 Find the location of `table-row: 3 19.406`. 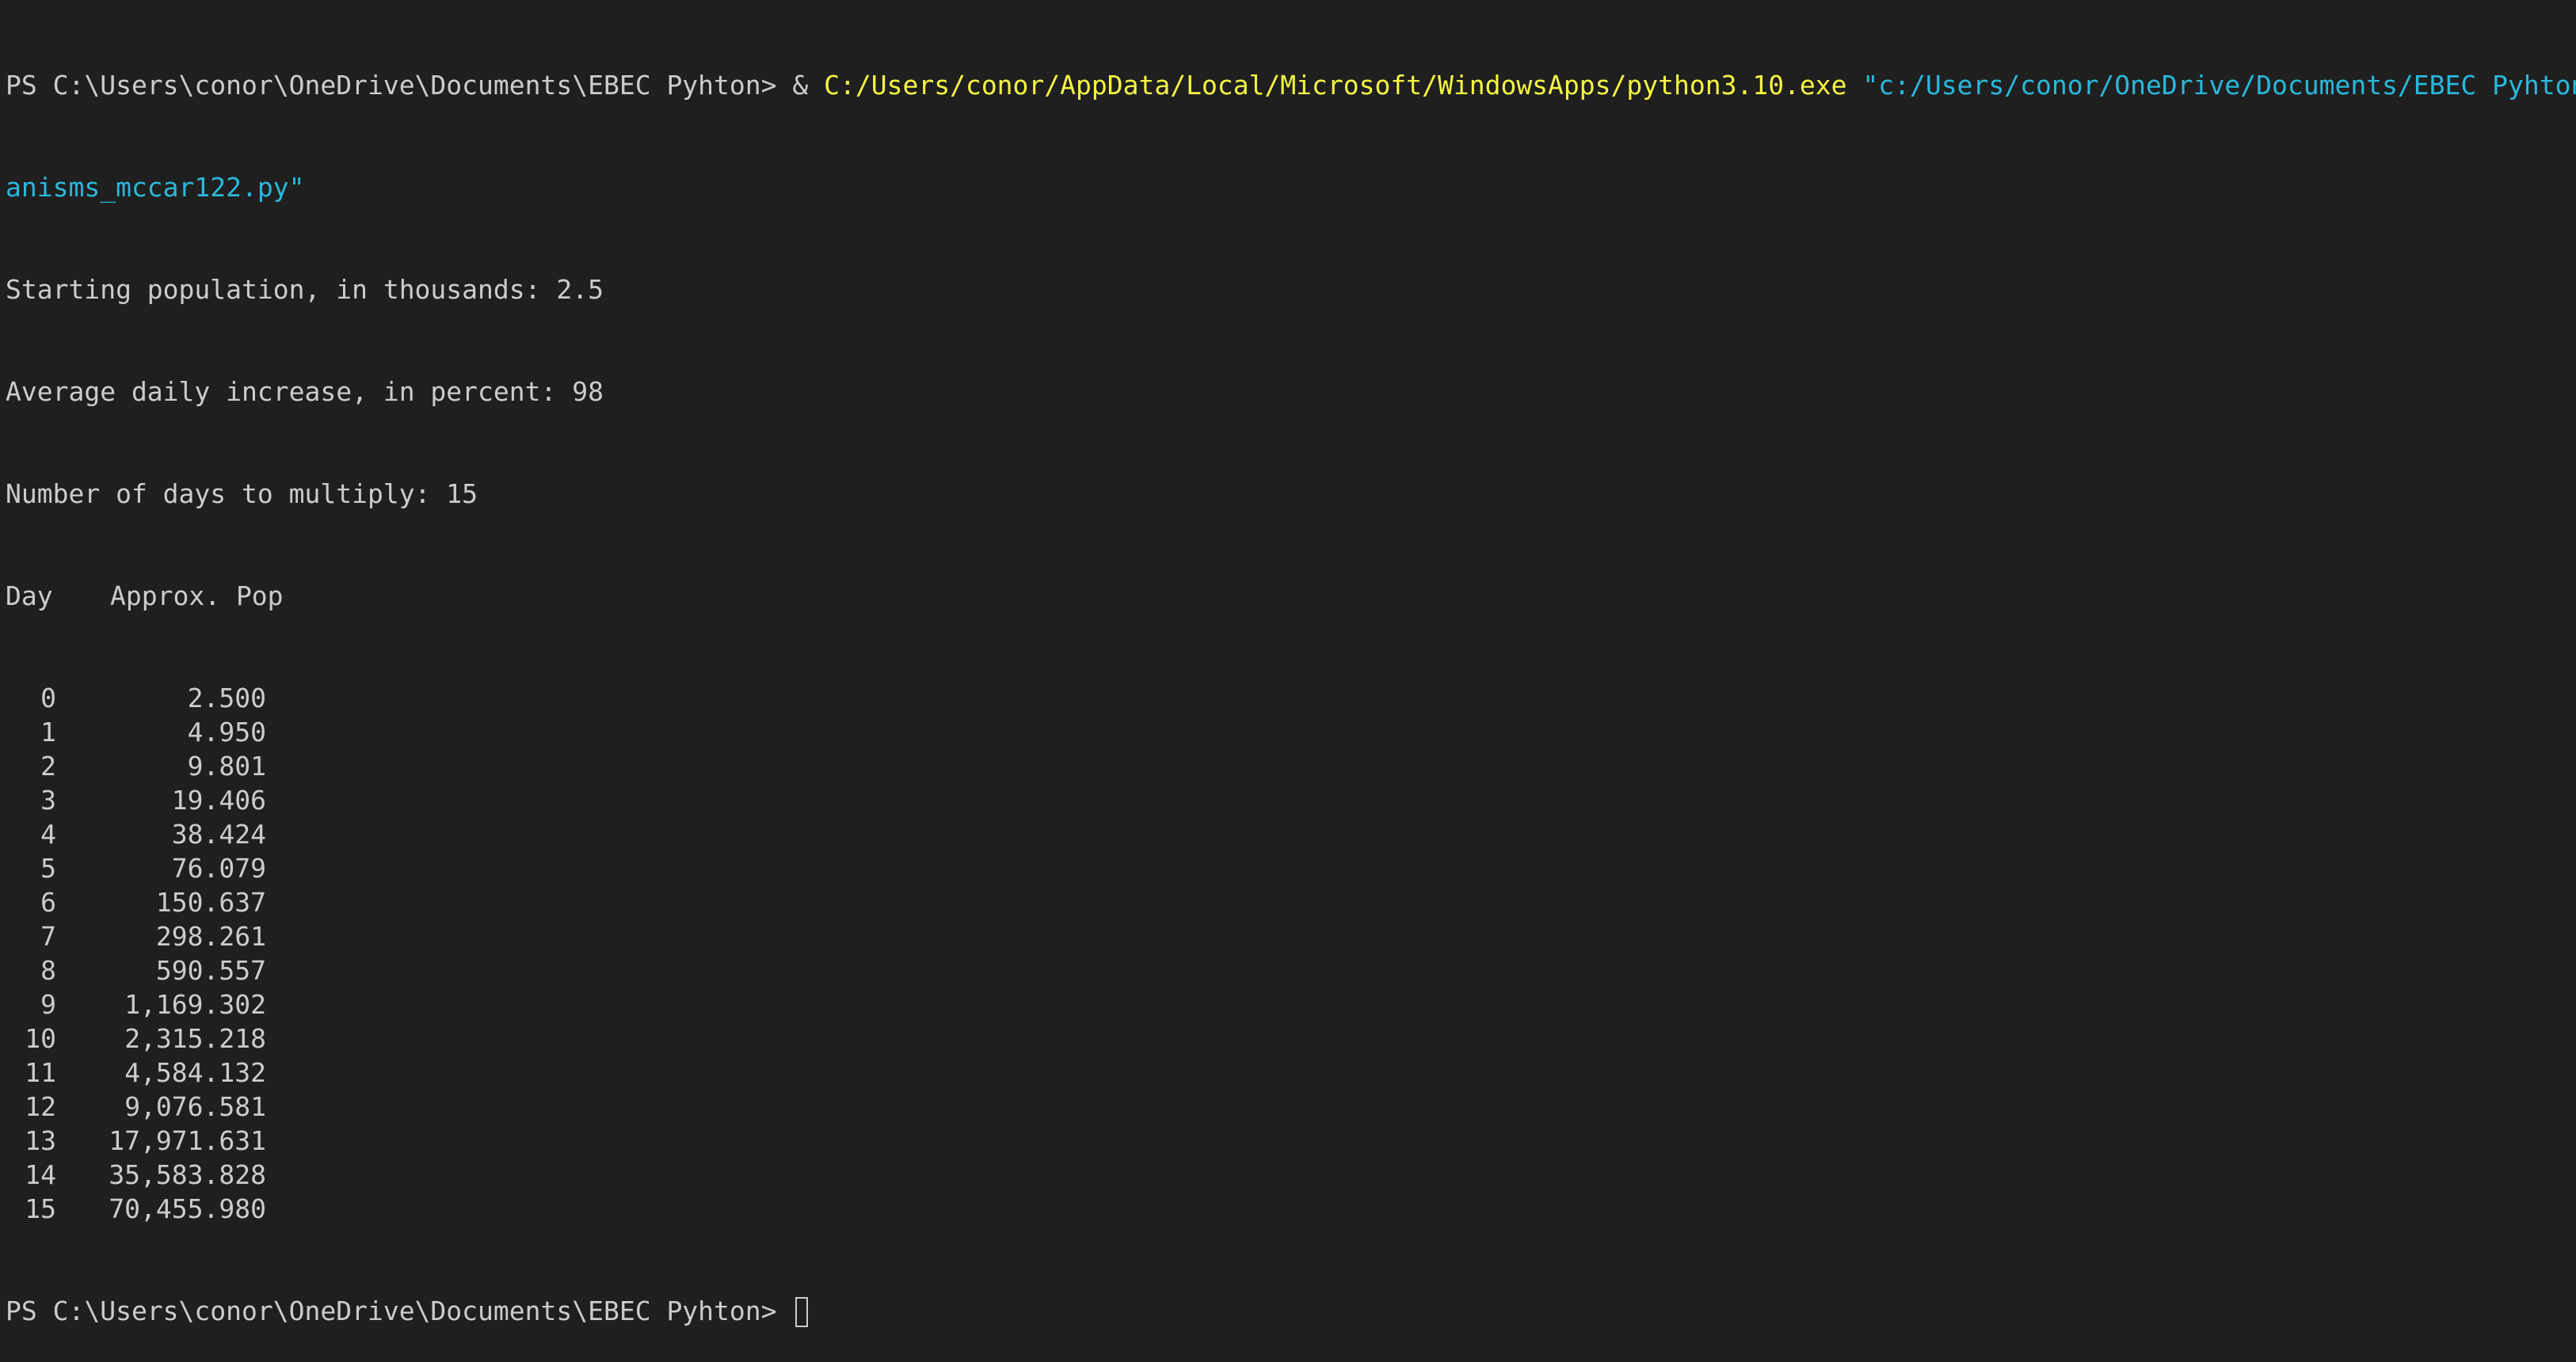

table-row: 3 19.406 is located at coordinates (1291, 800).